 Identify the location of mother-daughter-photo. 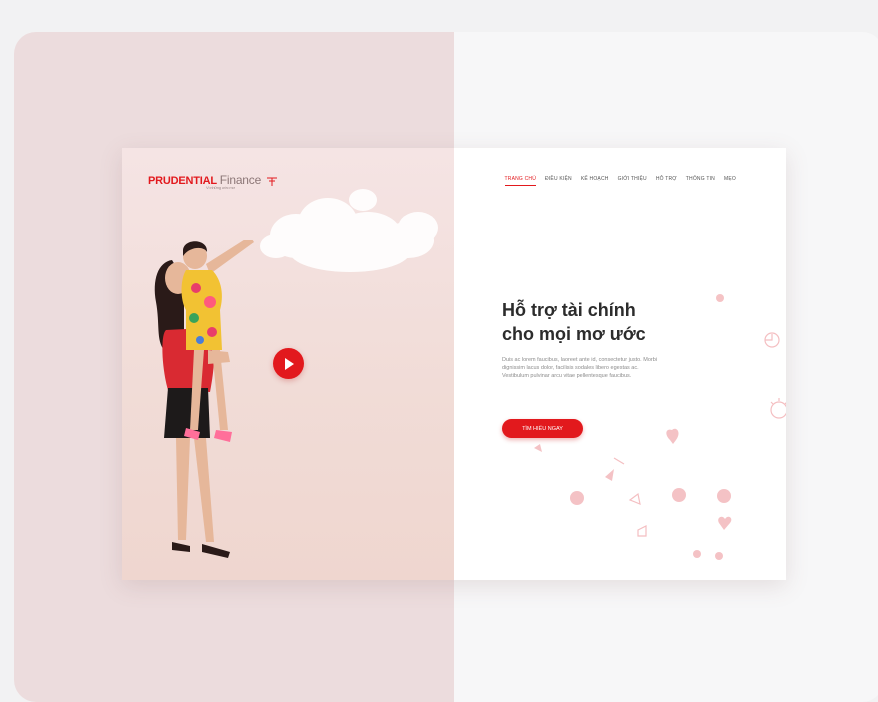
(204, 399).